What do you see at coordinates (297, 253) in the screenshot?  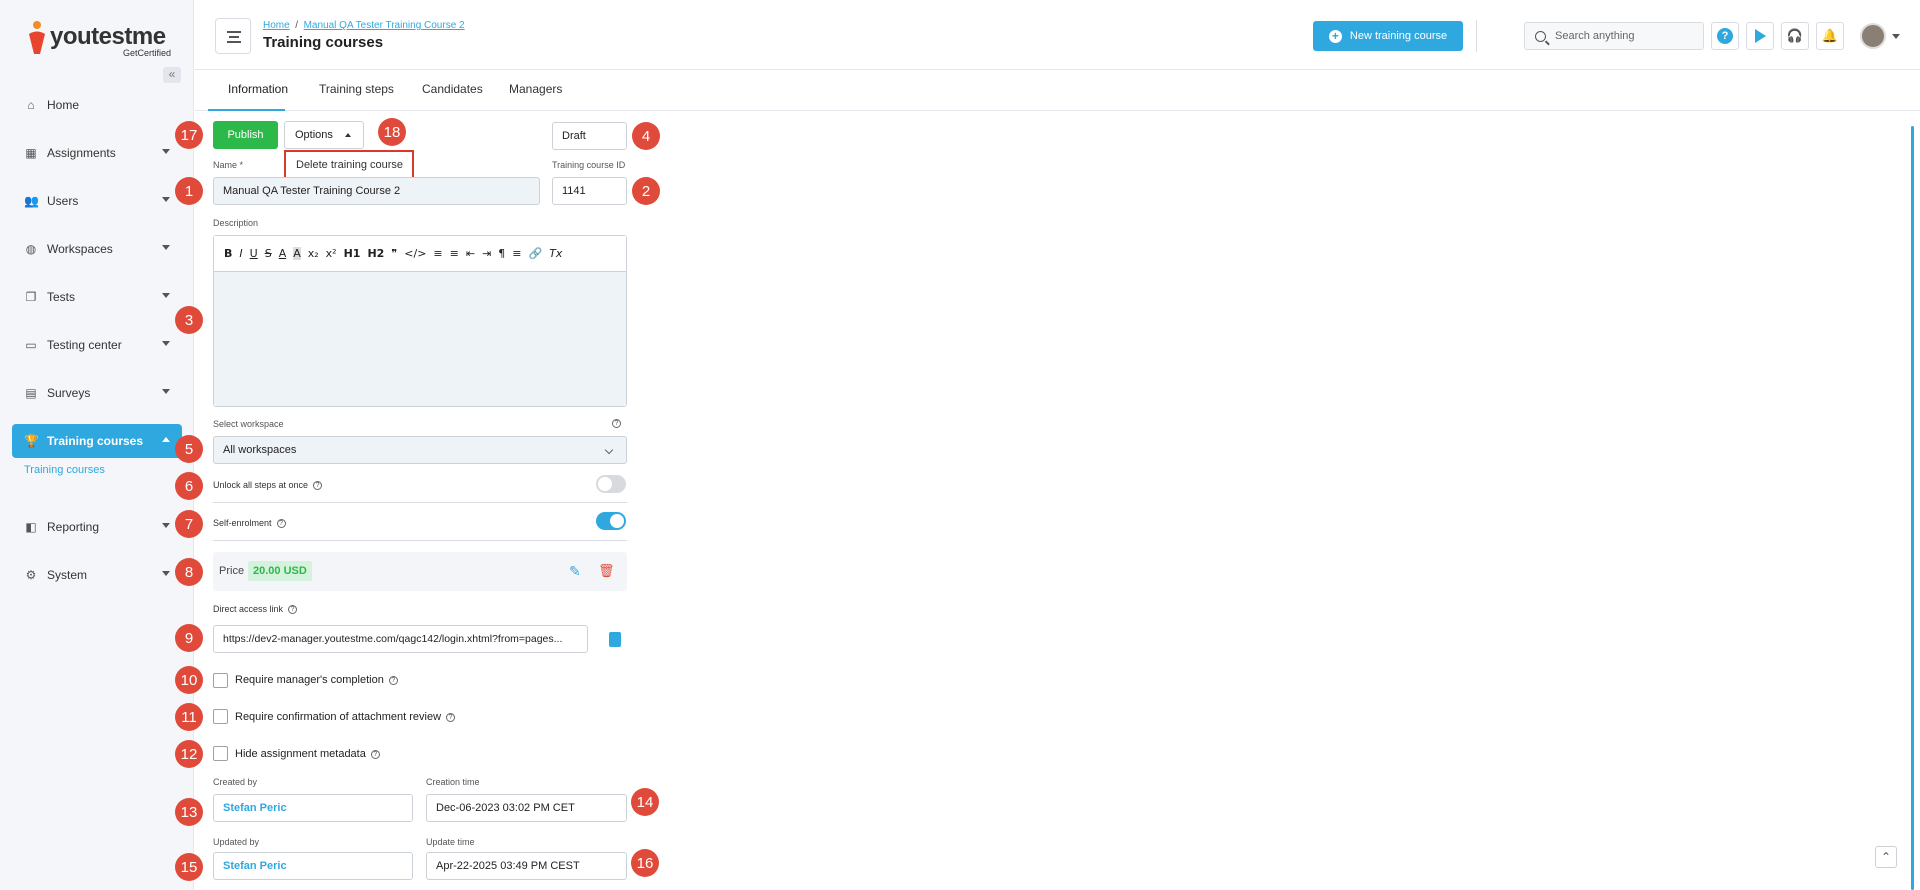 I see `highlight-color-icon: A` at bounding box center [297, 253].